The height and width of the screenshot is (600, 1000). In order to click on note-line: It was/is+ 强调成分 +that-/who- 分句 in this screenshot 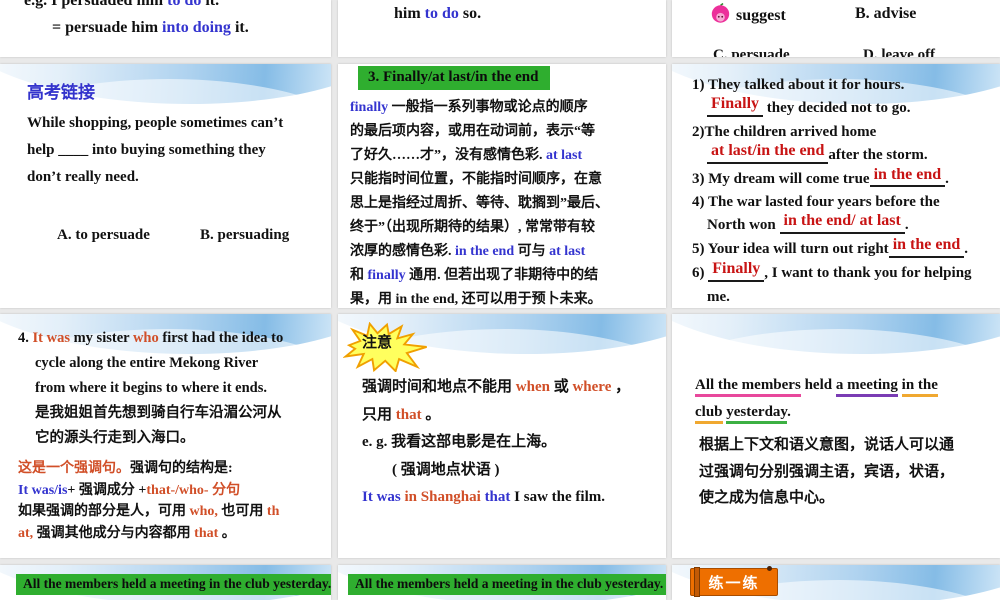, I will do `click(129, 490)`.